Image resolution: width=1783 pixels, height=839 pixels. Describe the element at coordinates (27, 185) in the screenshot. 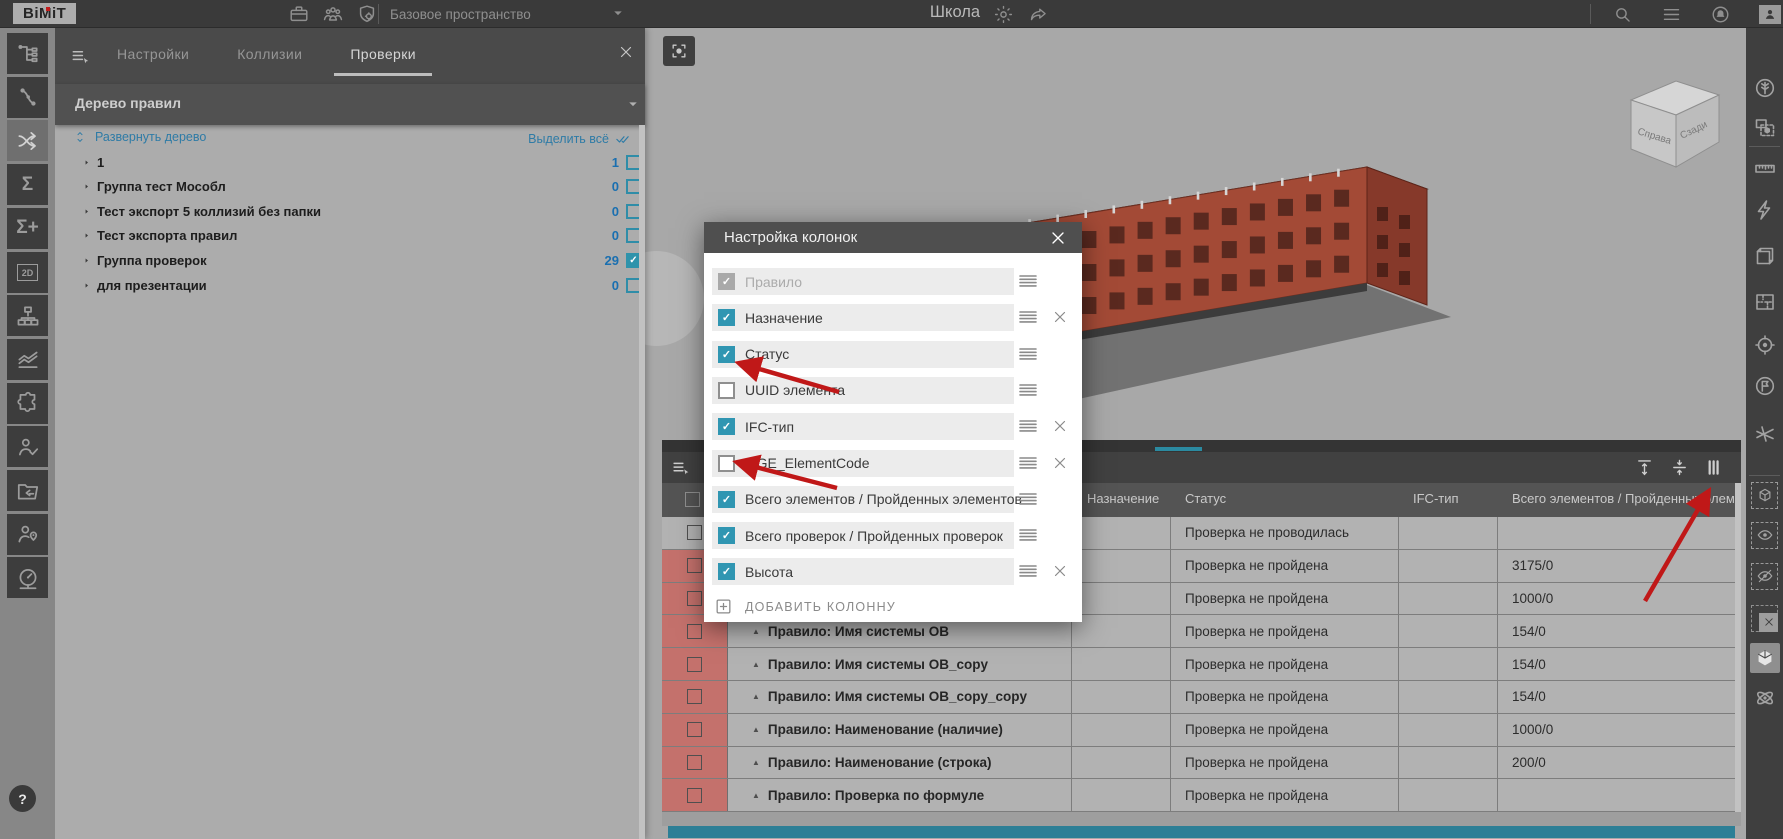

I see `toolbar-item-summary: Σ` at that location.